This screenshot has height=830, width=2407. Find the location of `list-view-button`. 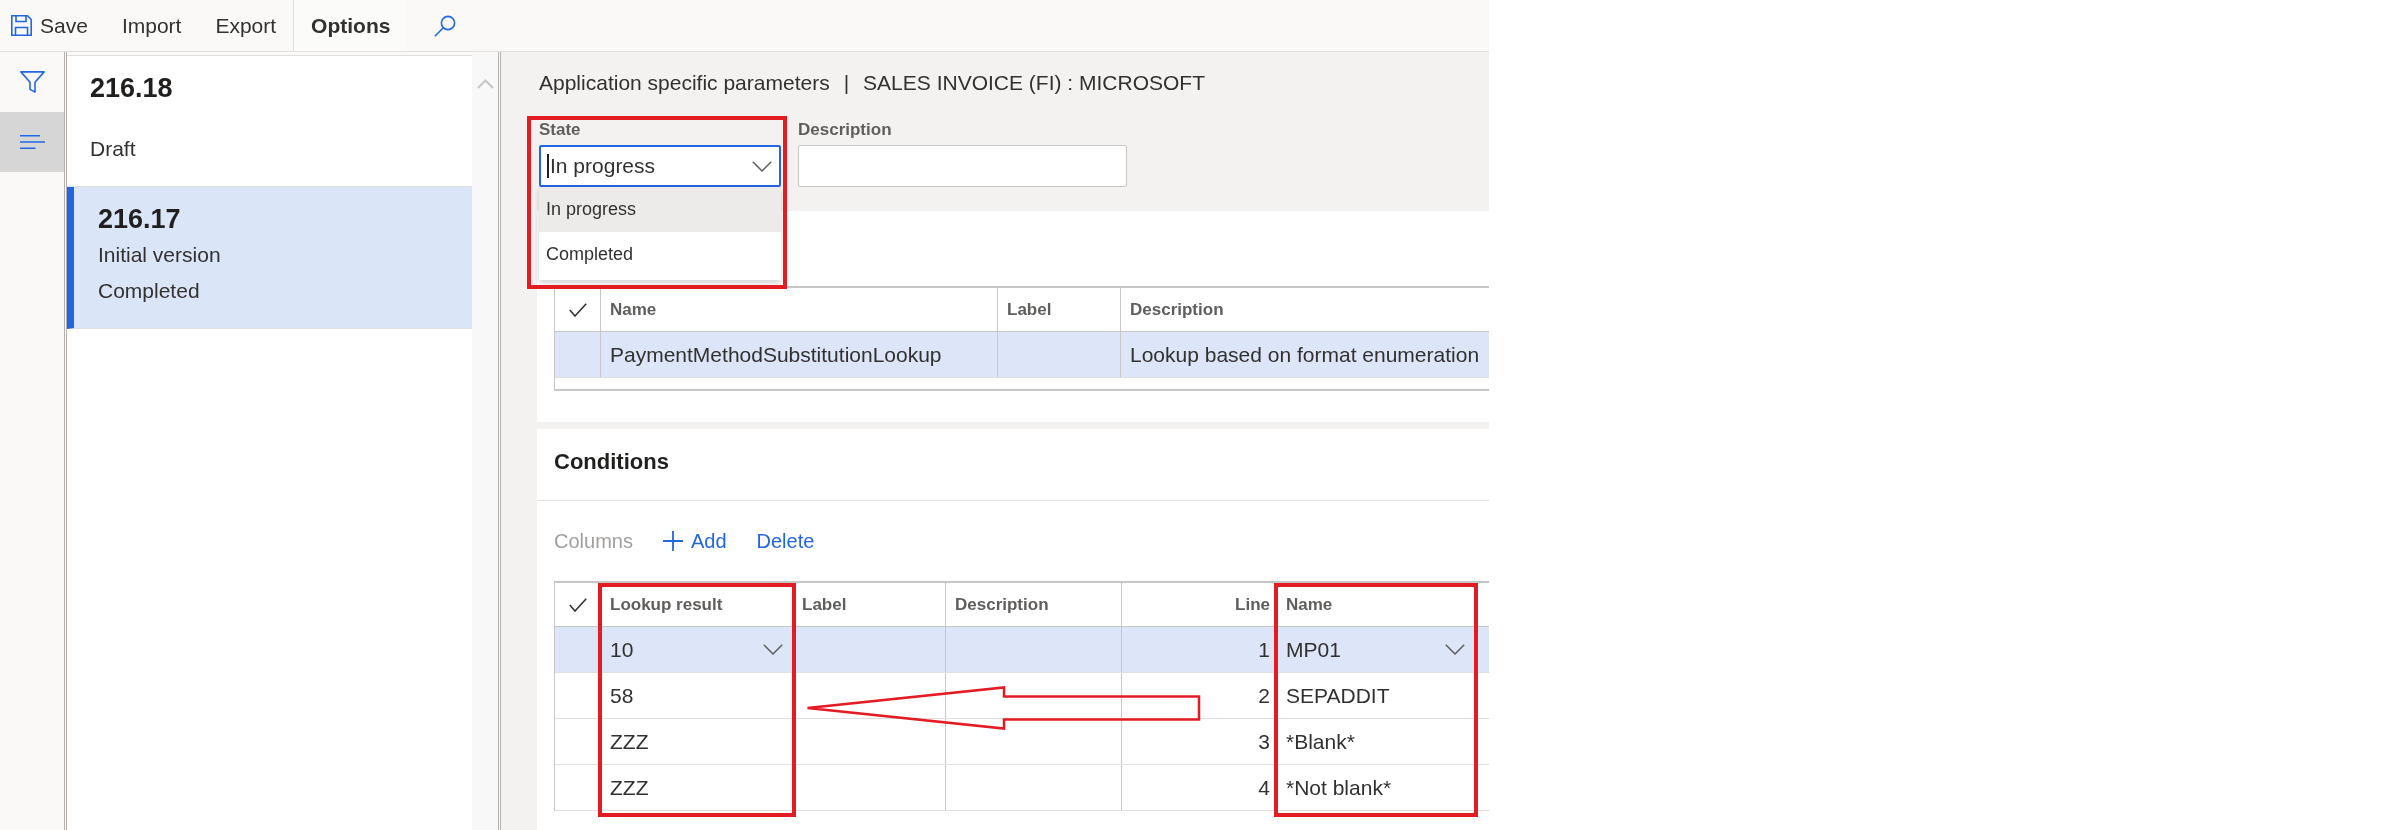

list-view-button is located at coordinates (32, 142).